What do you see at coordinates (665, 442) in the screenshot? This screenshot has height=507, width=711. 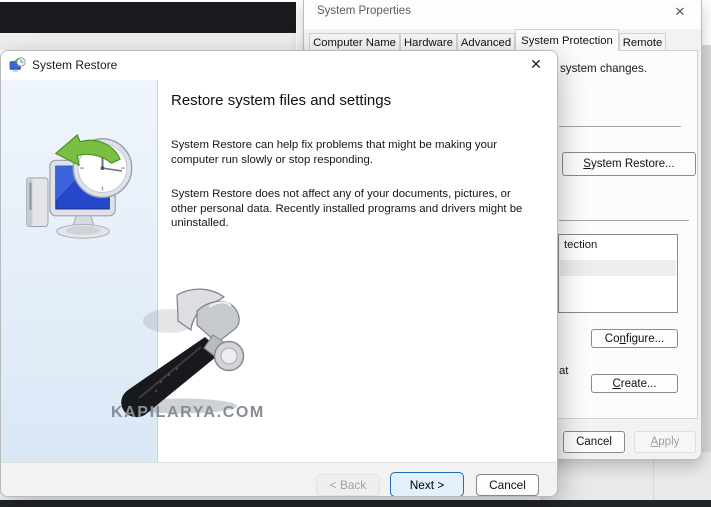 I see `sysprops-apply-button: Apply` at bounding box center [665, 442].